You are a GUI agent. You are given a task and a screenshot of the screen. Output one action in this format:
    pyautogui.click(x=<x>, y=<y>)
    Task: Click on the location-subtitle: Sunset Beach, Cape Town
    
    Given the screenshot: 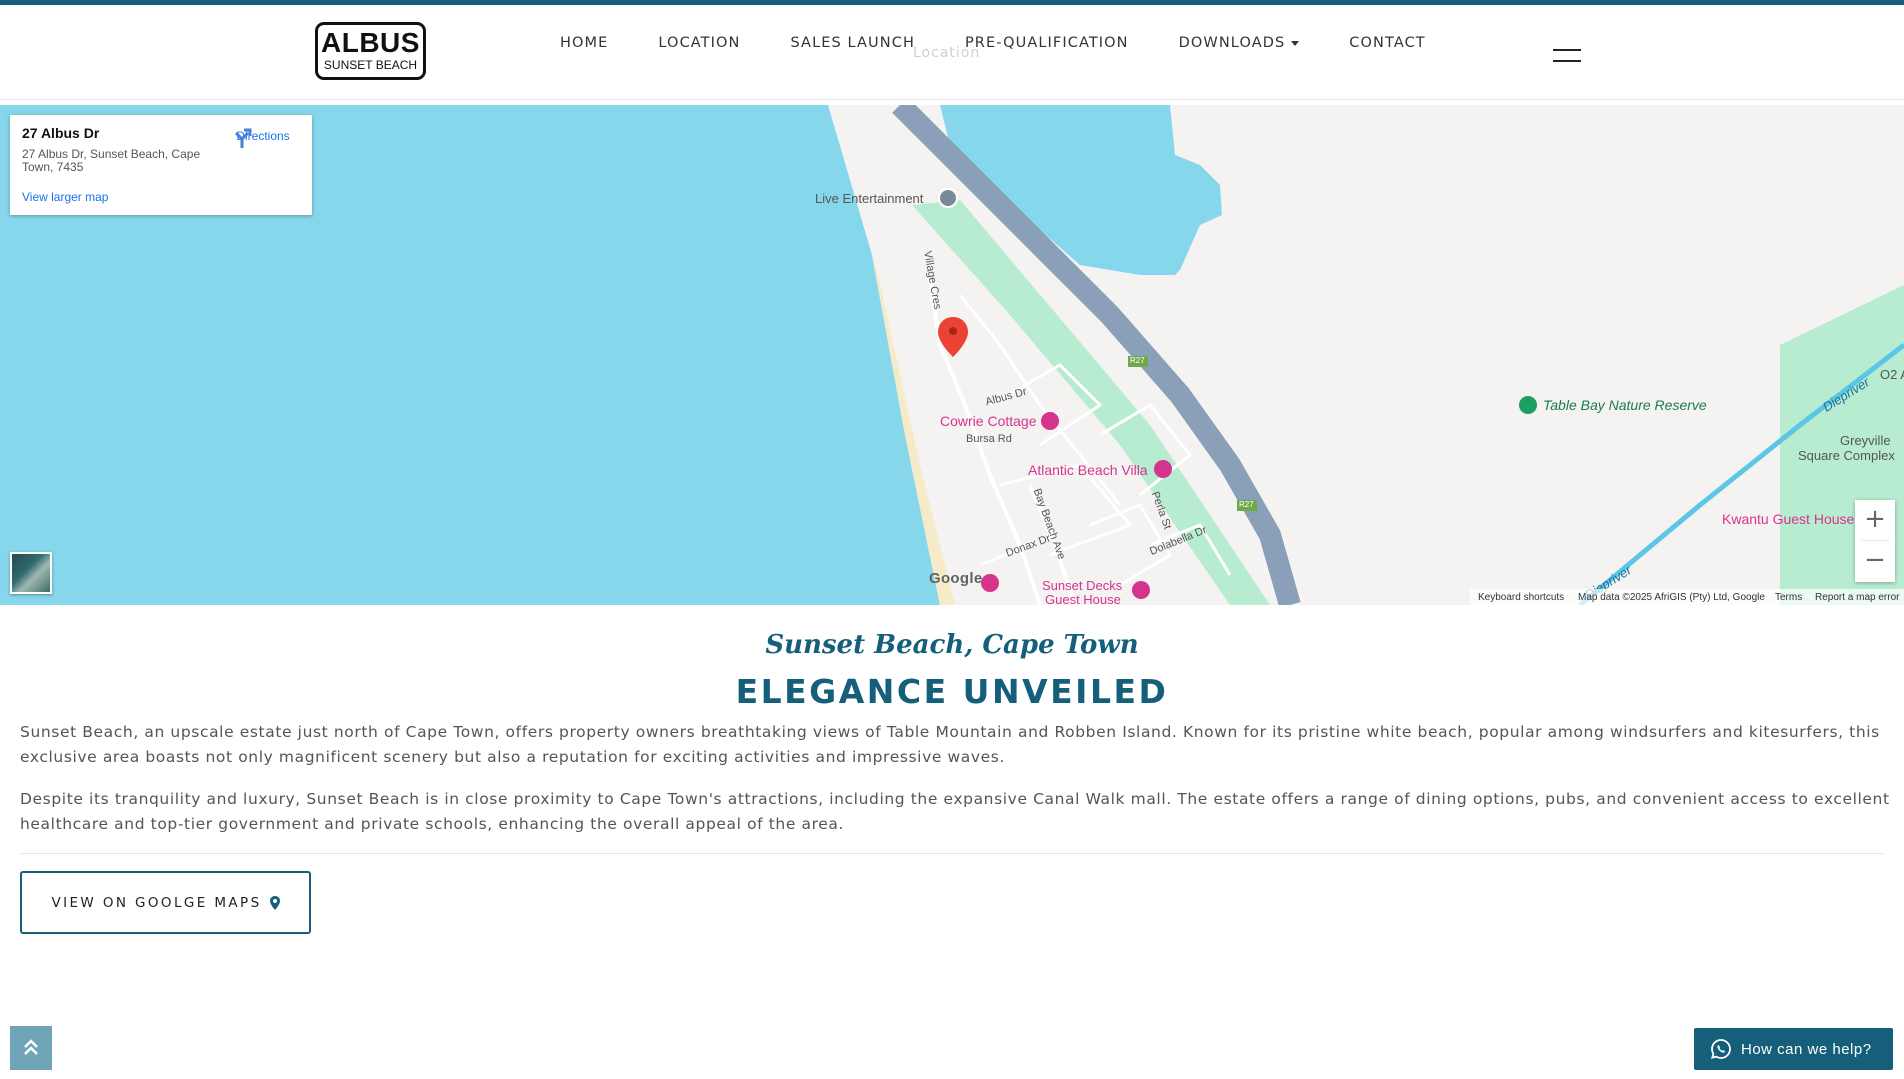 What is the action you would take?
    pyautogui.click(x=952, y=645)
    